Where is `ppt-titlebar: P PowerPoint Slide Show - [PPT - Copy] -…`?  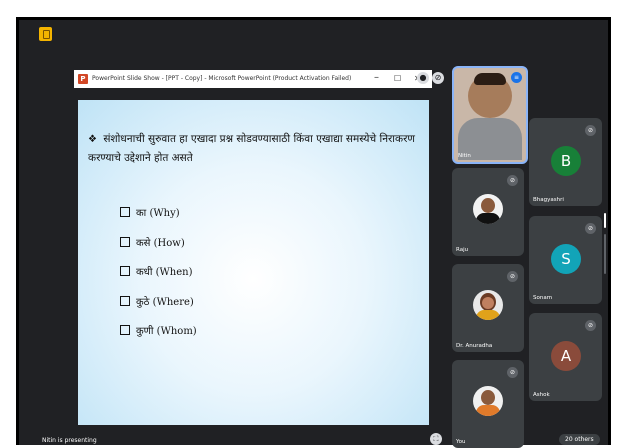
ppt-titlebar: P PowerPoint Slide Show - [PPT - Copy] -… is located at coordinates (253, 79).